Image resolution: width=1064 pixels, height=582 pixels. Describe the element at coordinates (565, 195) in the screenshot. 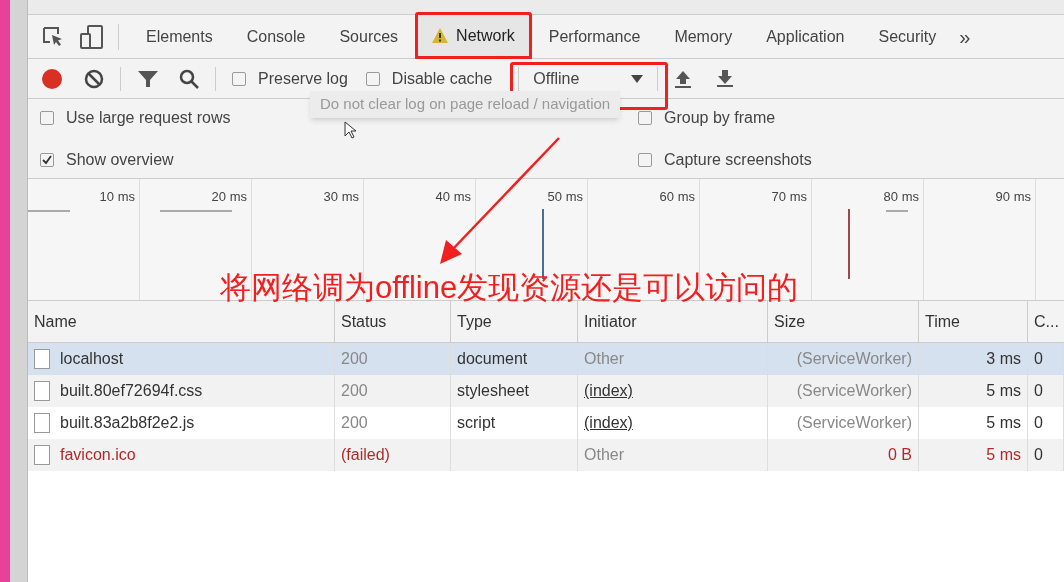

I see `tick-label: 50 ms` at that location.